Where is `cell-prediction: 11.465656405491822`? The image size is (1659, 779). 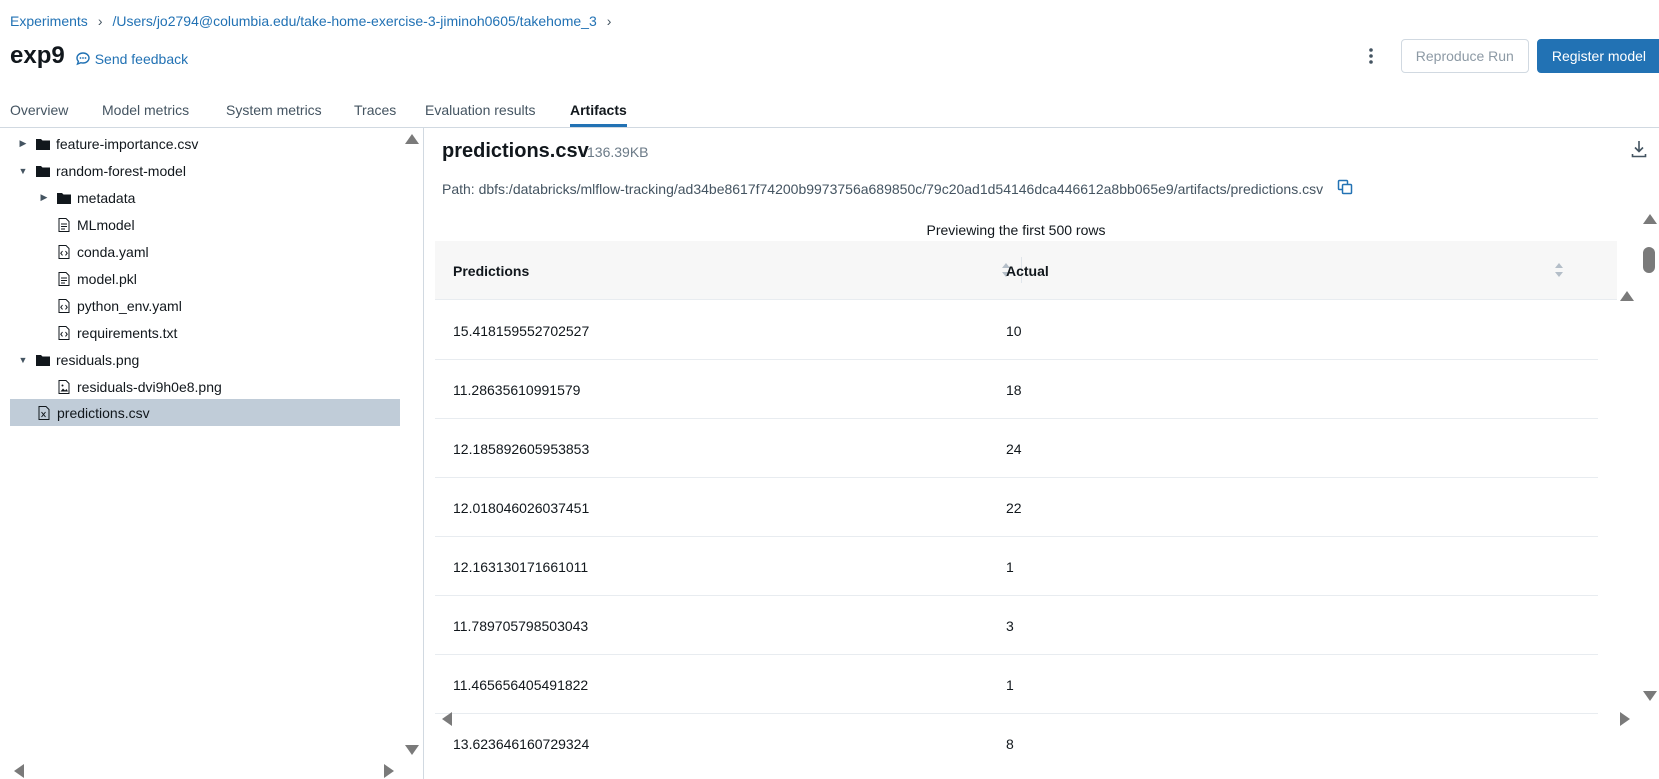
cell-prediction: 11.465656405491822 is located at coordinates (521, 684).